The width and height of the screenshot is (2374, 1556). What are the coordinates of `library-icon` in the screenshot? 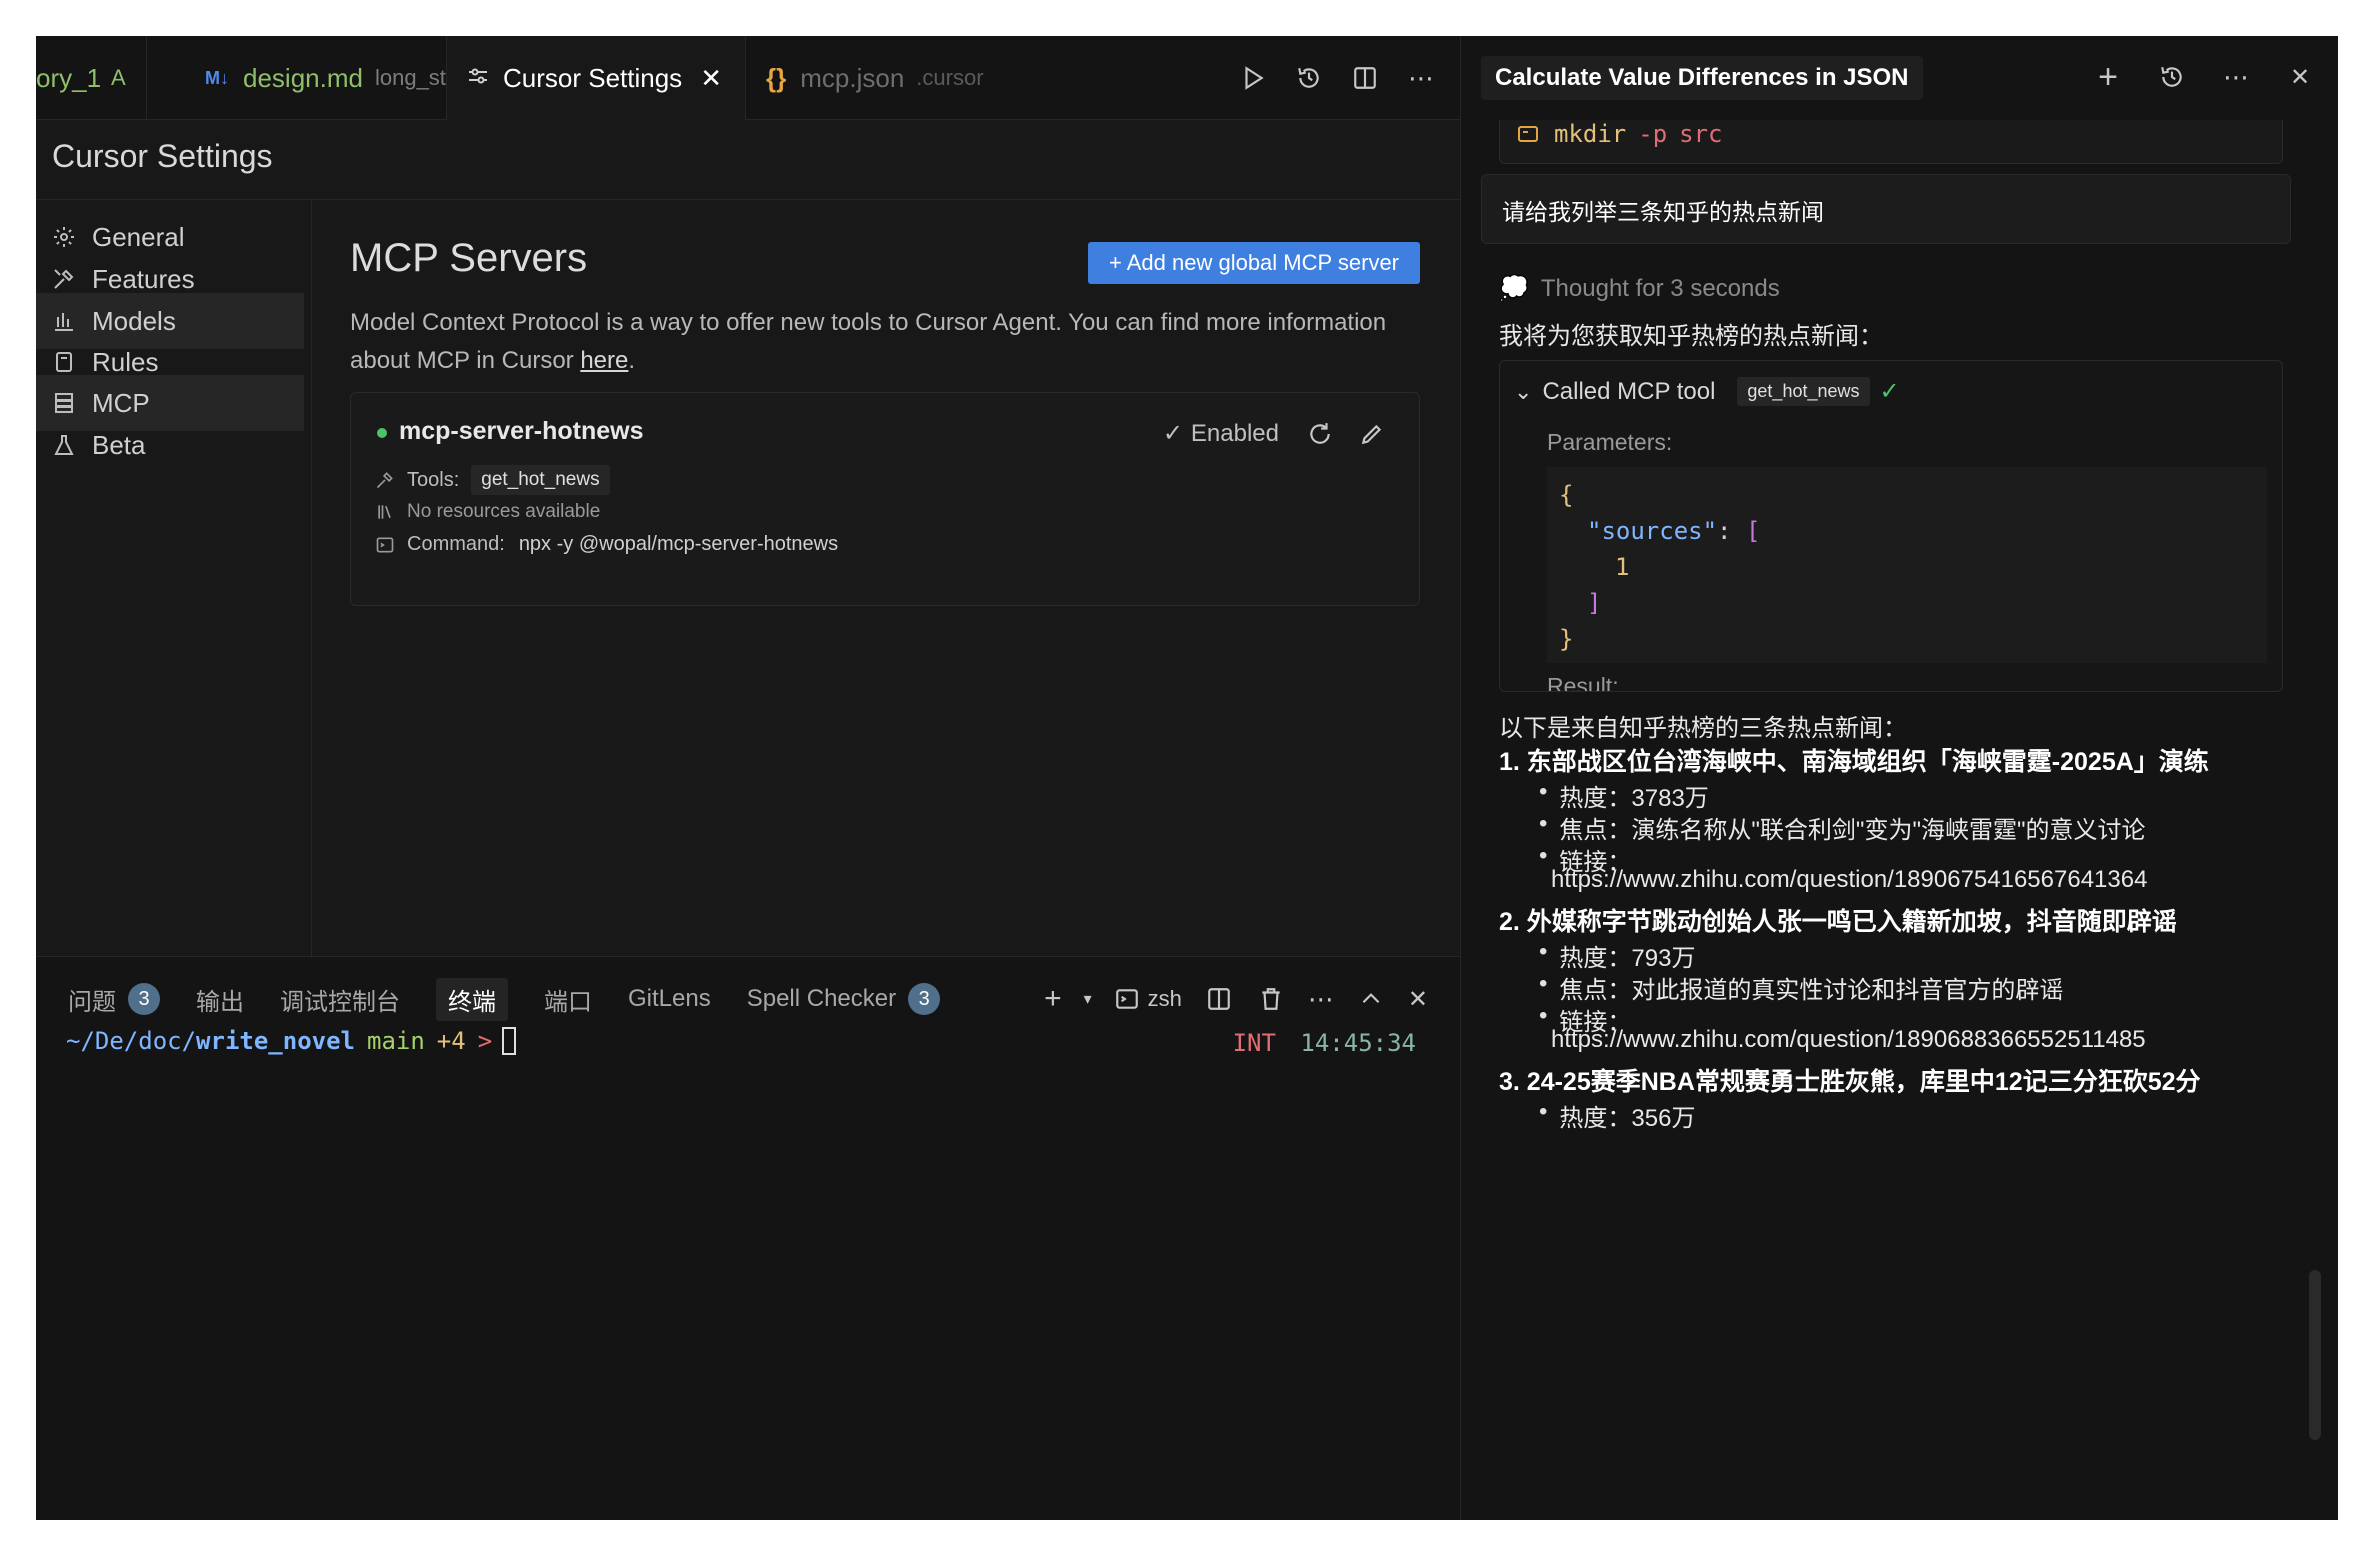 It's located at (384, 512).